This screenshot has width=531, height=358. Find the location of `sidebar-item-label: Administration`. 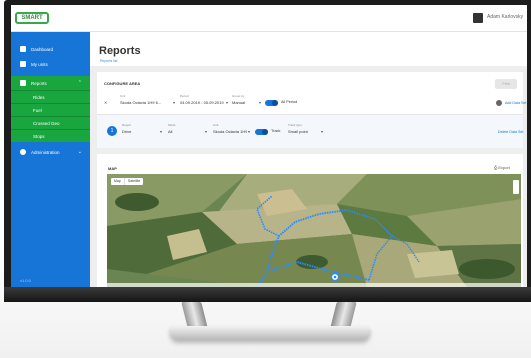

sidebar-item-label: Administration is located at coordinates (45, 152).